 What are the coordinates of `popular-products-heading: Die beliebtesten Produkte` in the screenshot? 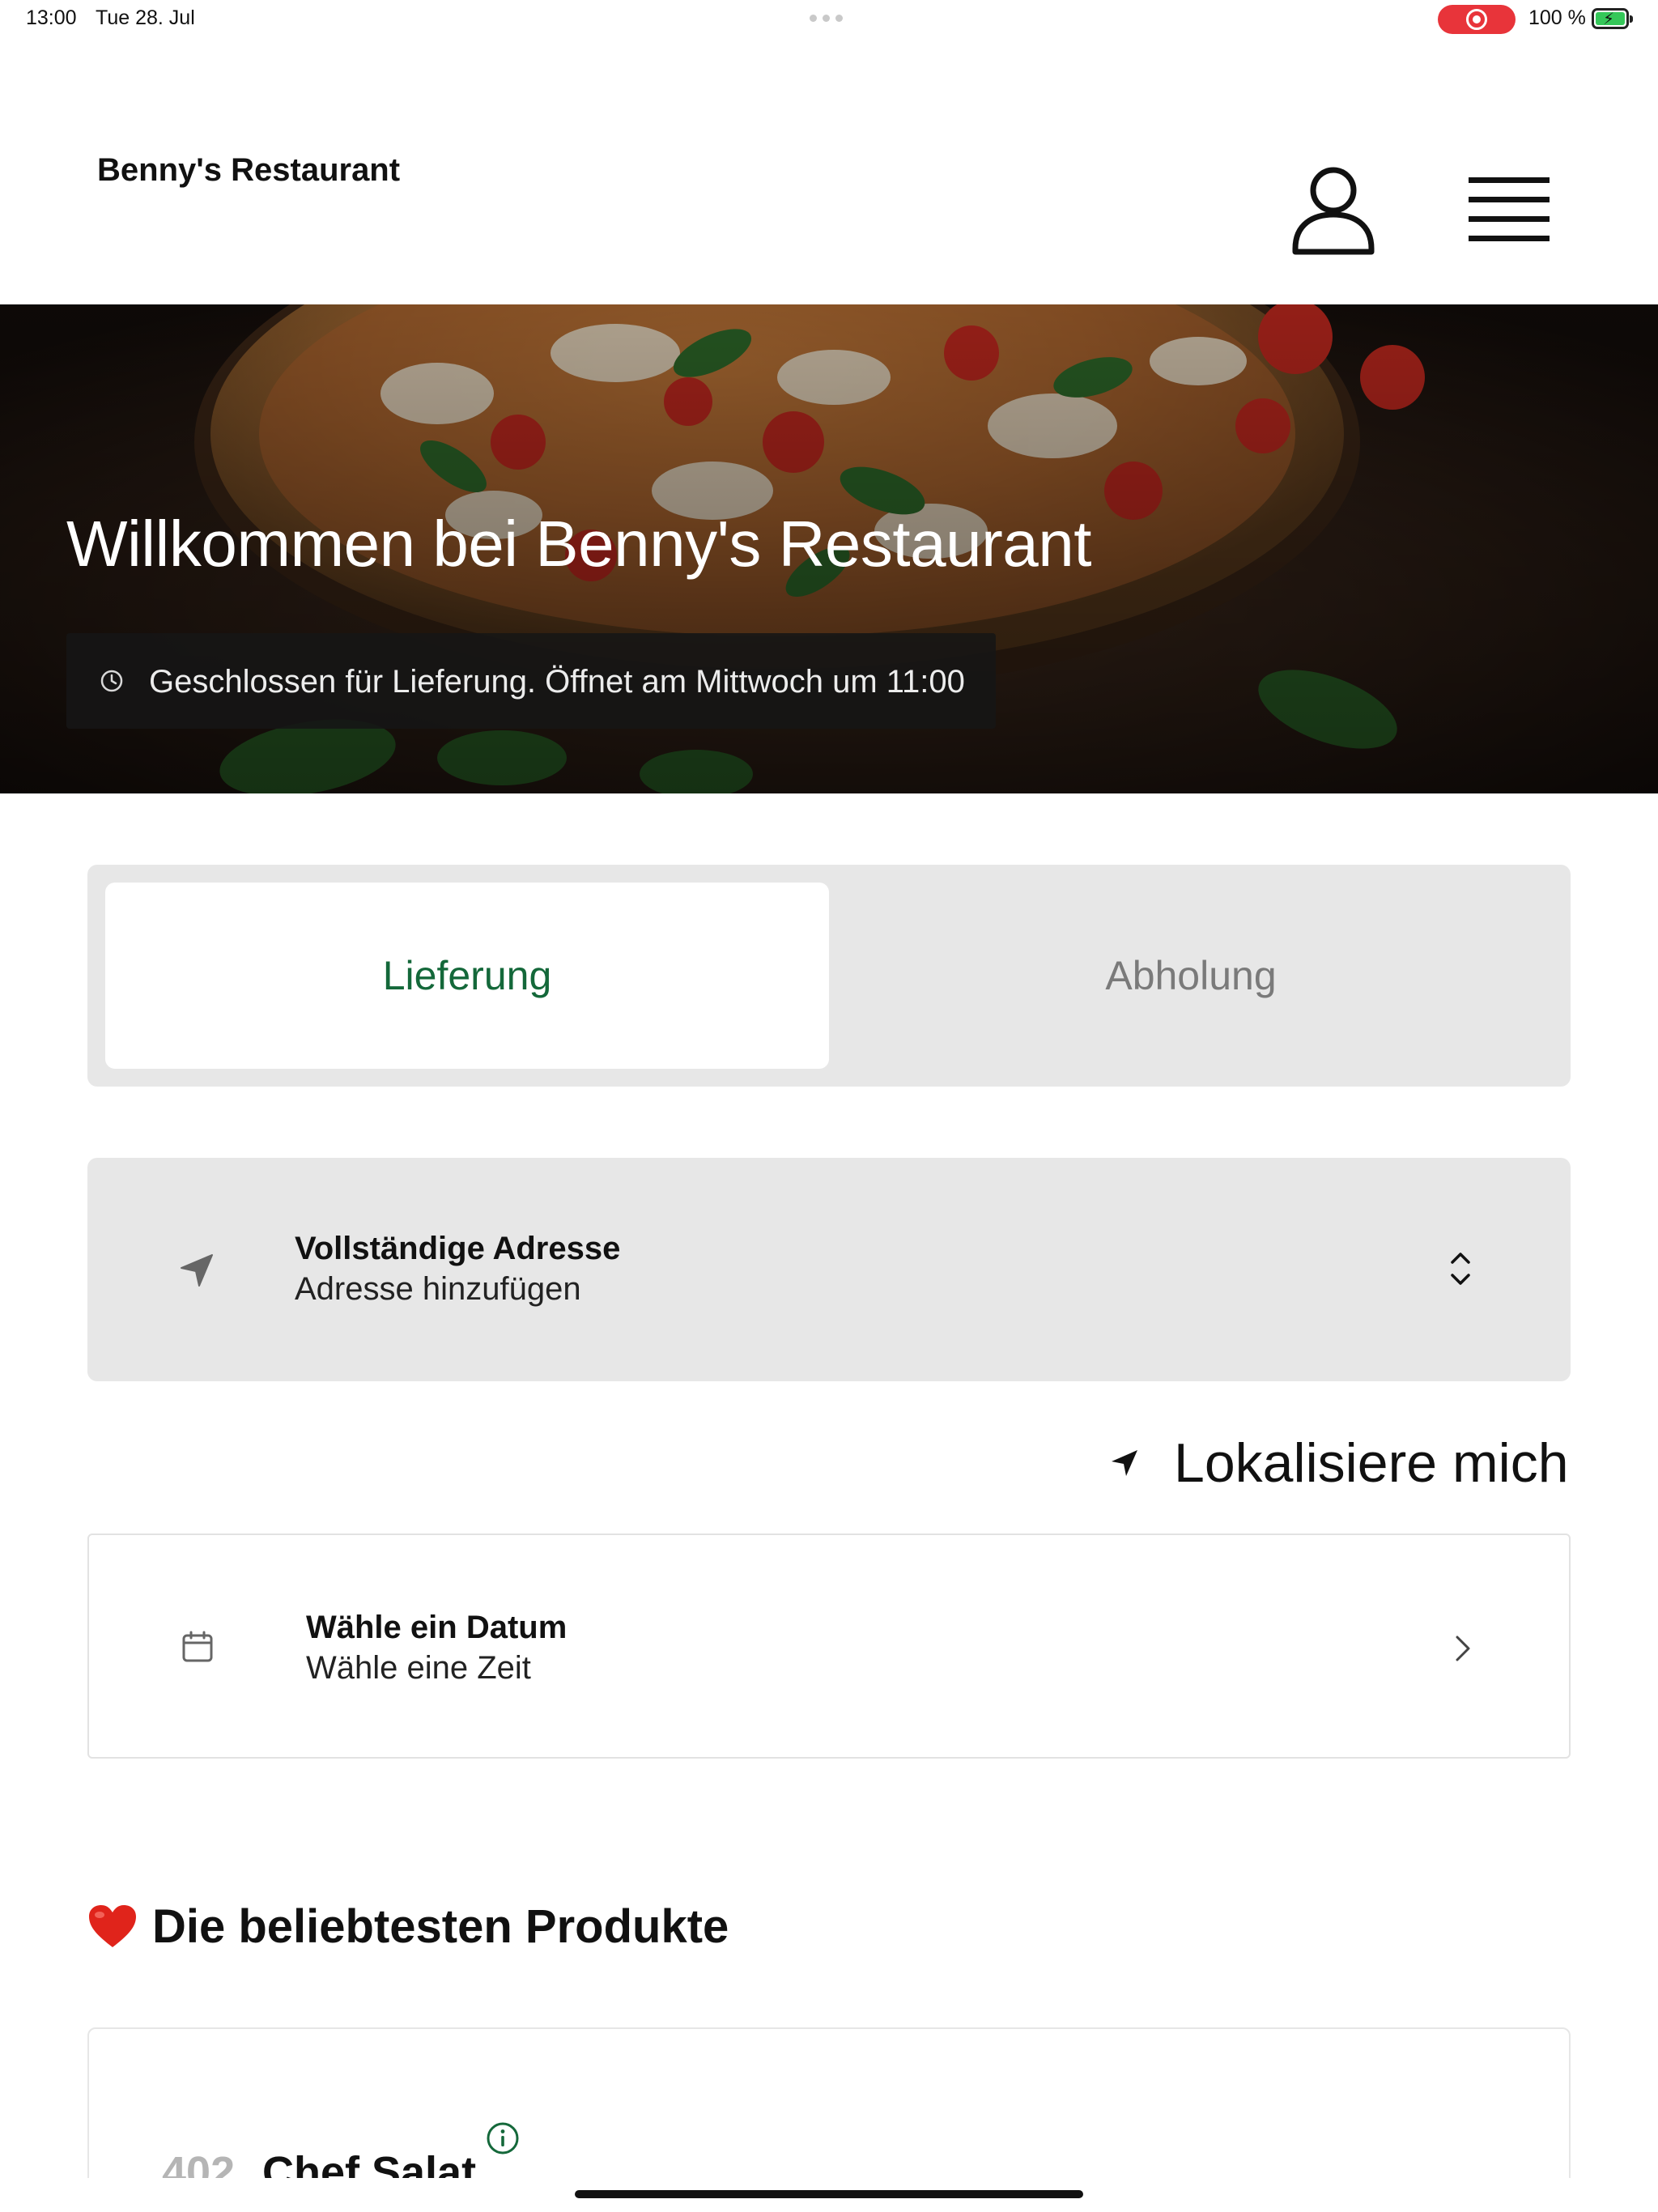 It's located at (408, 1927).